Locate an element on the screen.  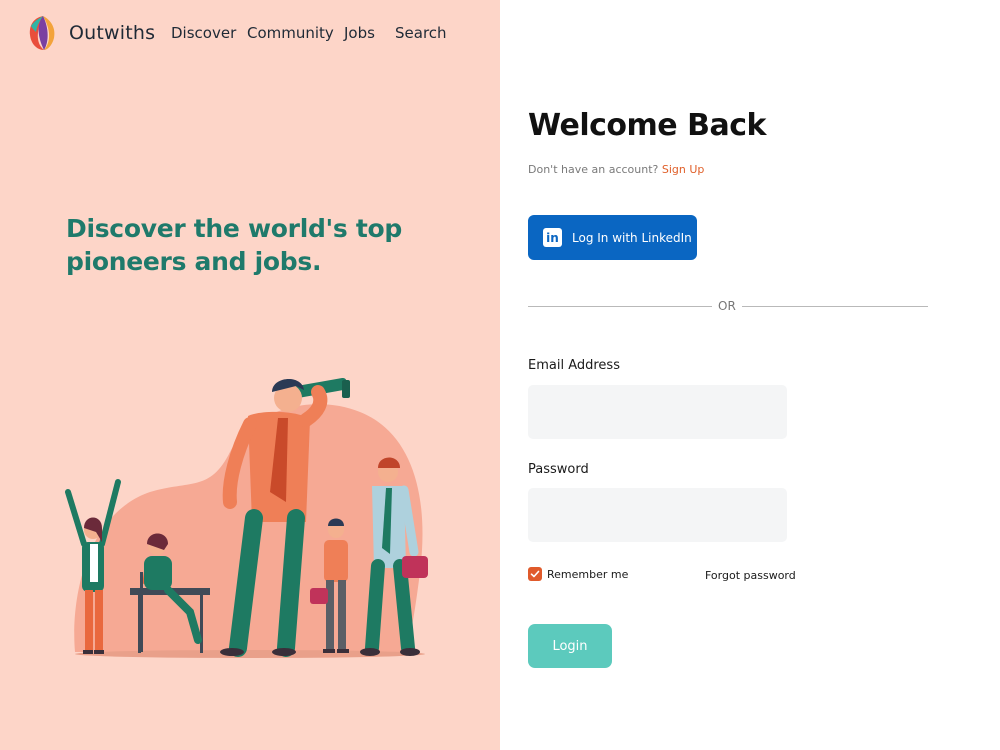
no-account-text: Don't have an account? is located at coordinates (593, 169).